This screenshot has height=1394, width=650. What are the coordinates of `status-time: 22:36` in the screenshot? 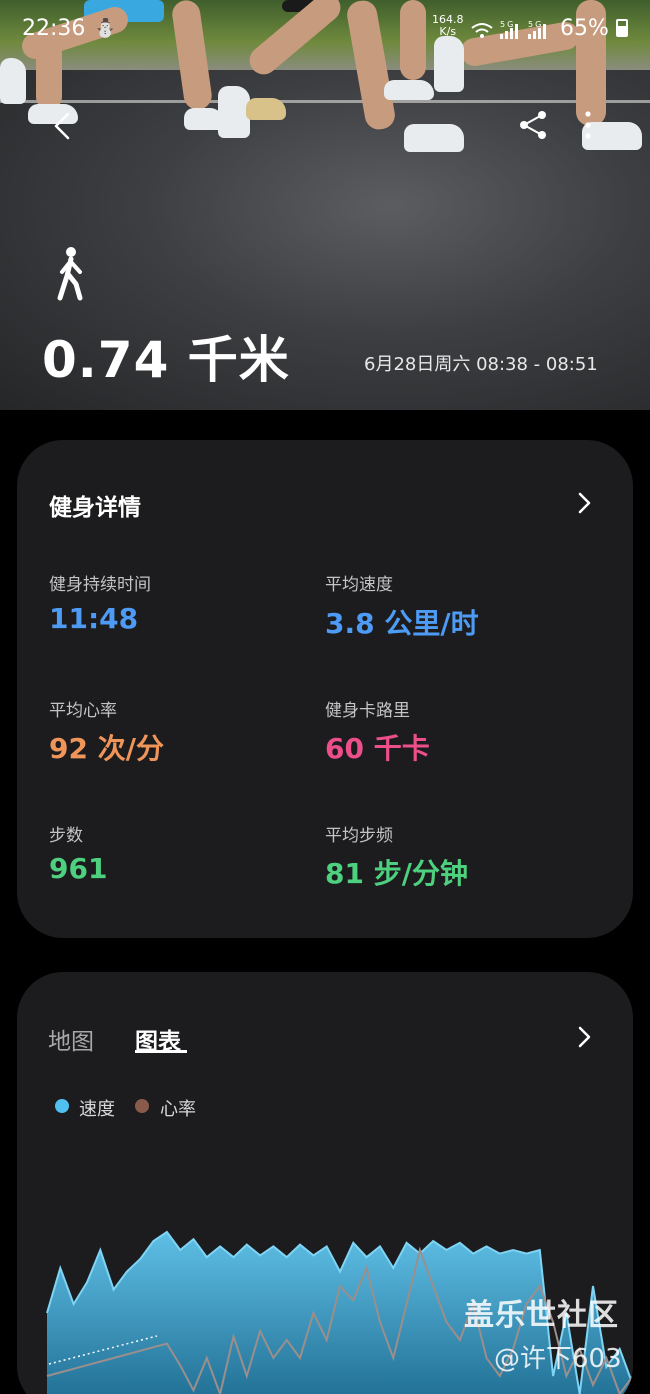 It's located at (54, 28).